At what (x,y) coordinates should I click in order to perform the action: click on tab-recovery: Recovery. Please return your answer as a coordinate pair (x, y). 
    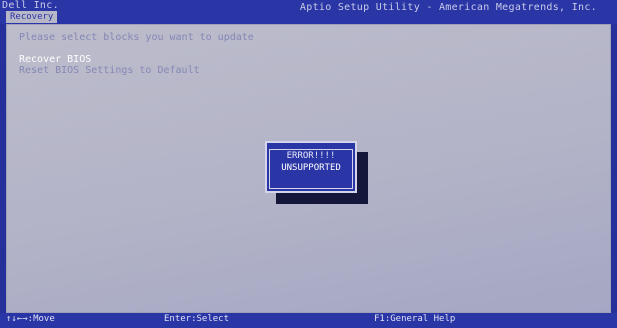
    Looking at the image, I should click on (32, 17).